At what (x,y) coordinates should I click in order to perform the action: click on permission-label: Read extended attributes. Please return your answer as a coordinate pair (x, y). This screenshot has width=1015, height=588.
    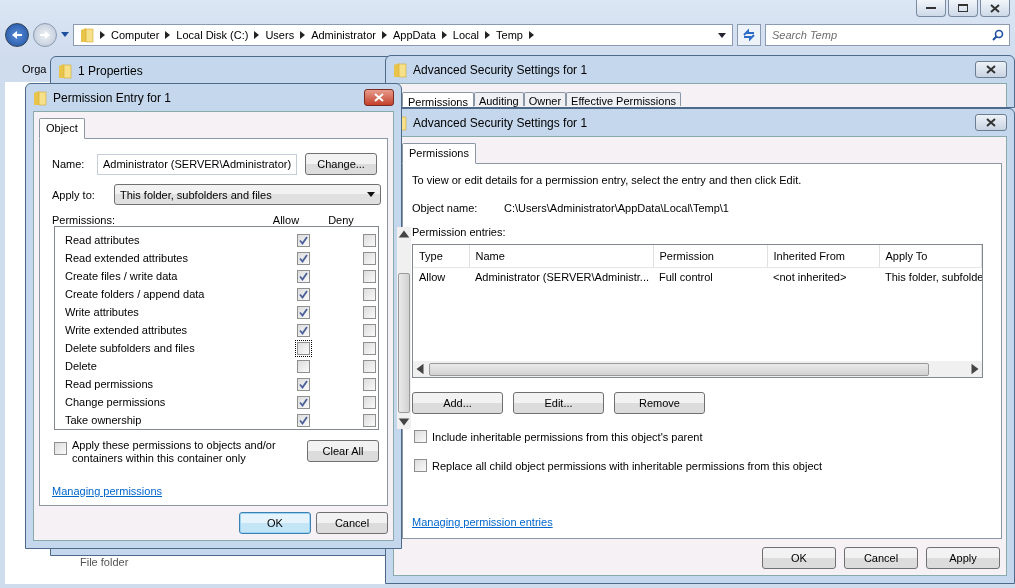
    Looking at the image, I should click on (126, 258).